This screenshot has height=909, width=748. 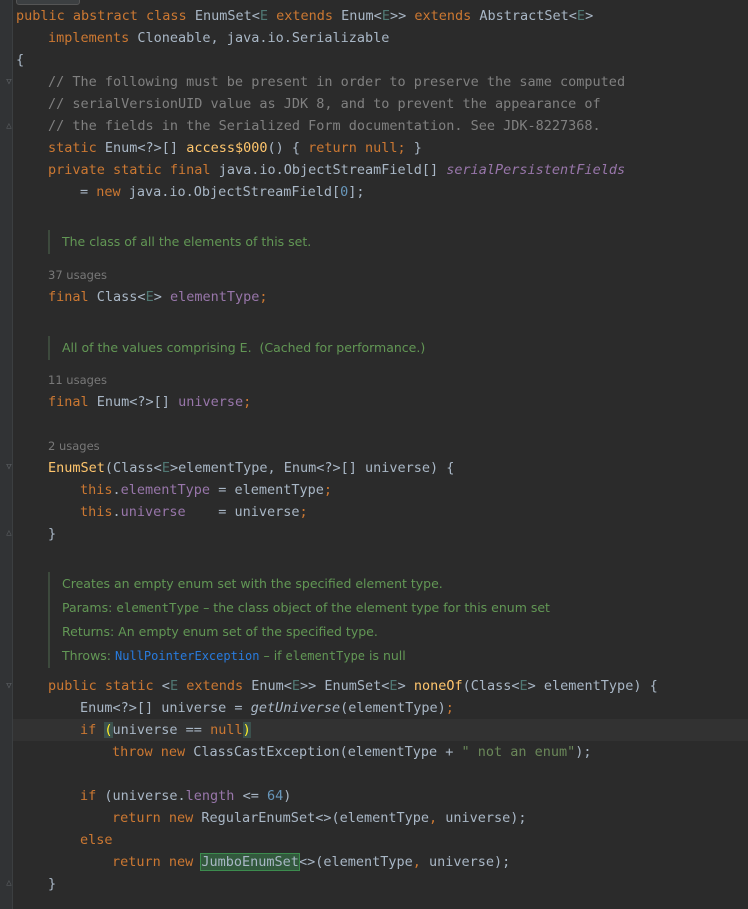 What do you see at coordinates (74, 446) in the screenshot?
I see `usages-hint: 2 usages` at bounding box center [74, 446].